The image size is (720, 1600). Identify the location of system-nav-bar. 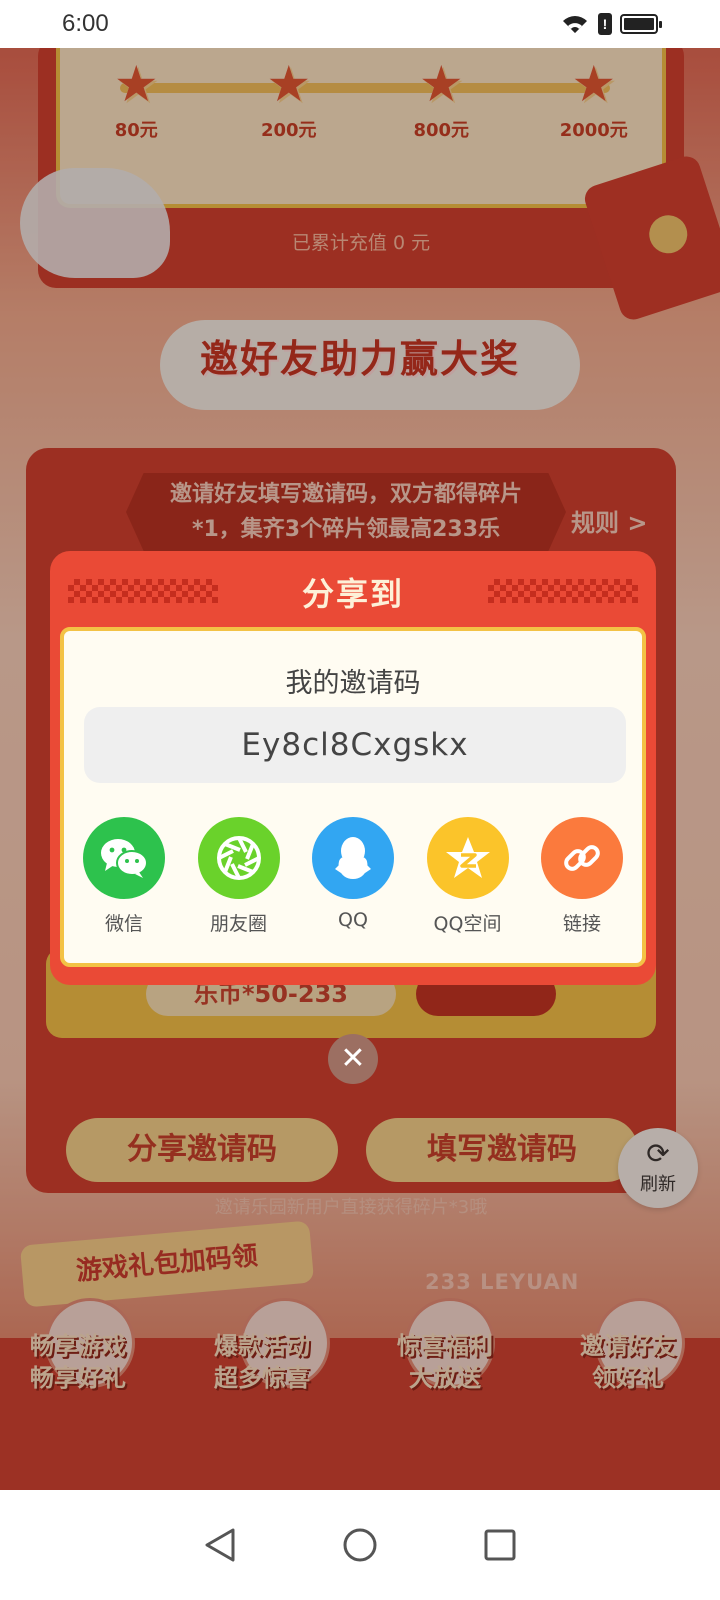
(360, 1545).